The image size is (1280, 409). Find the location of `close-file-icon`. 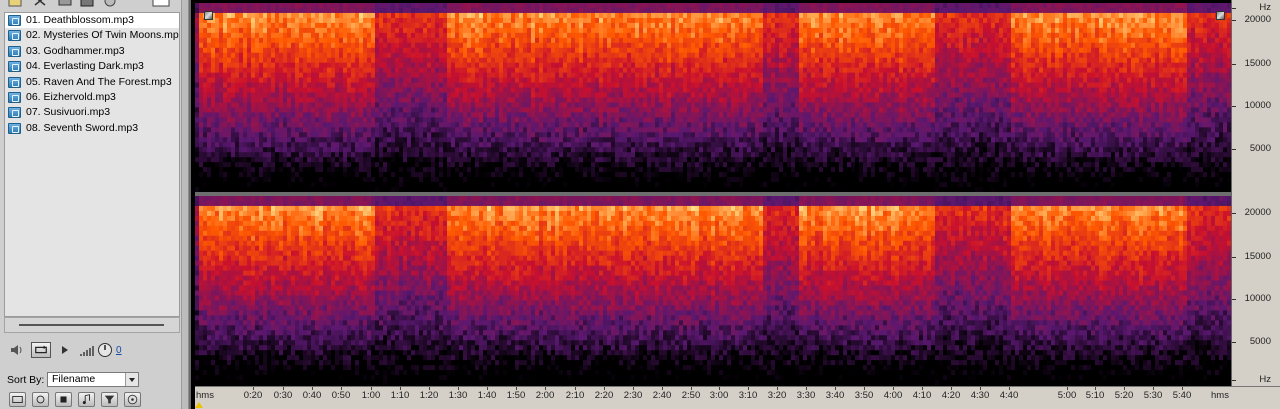

close-file-icon is located at coordinates (40, 3).